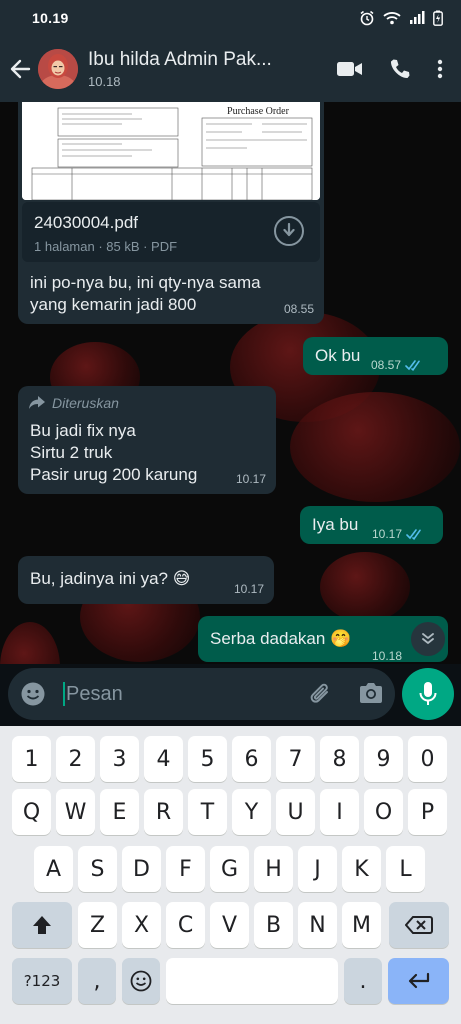  I want to click on document-card: 24030004.pdf 1 halaman · 85 kB · PDF, so click(171, 232).